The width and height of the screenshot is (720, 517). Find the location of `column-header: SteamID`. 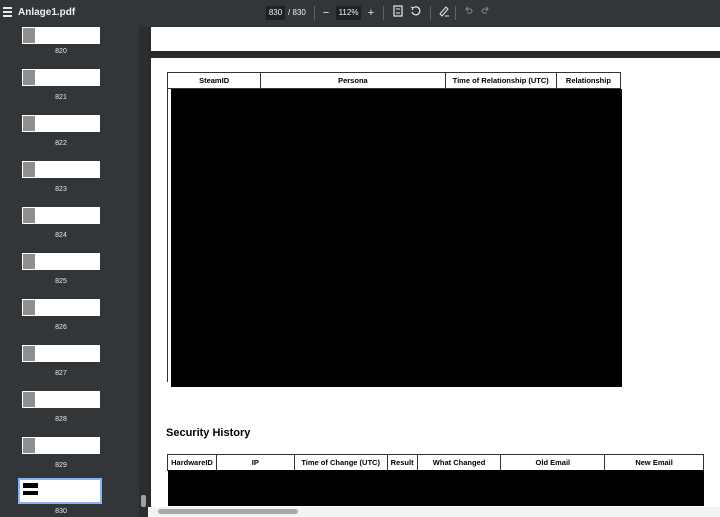

column-header: SteamID is located at coordinates (214, 80).